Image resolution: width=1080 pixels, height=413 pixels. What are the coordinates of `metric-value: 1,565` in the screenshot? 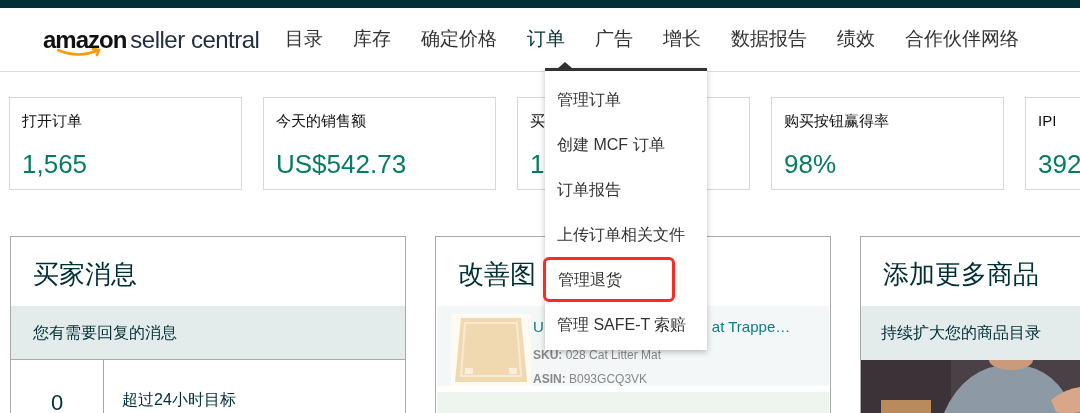 It's located at (55, 164).